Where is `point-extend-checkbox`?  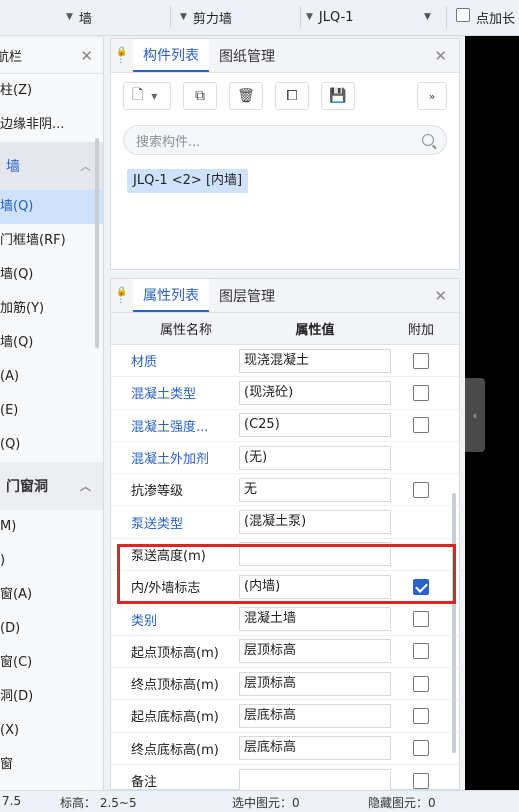 point-extend-checkbox is located at coordinates (463, 15).